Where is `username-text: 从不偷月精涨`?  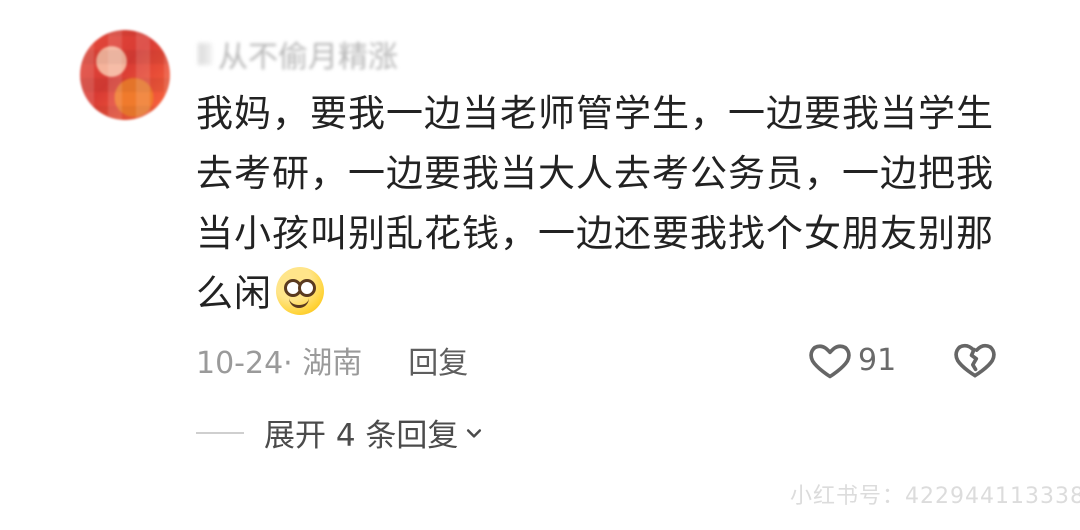
username-text: 从不偷月精涨 is located at coordinates (308, 57).